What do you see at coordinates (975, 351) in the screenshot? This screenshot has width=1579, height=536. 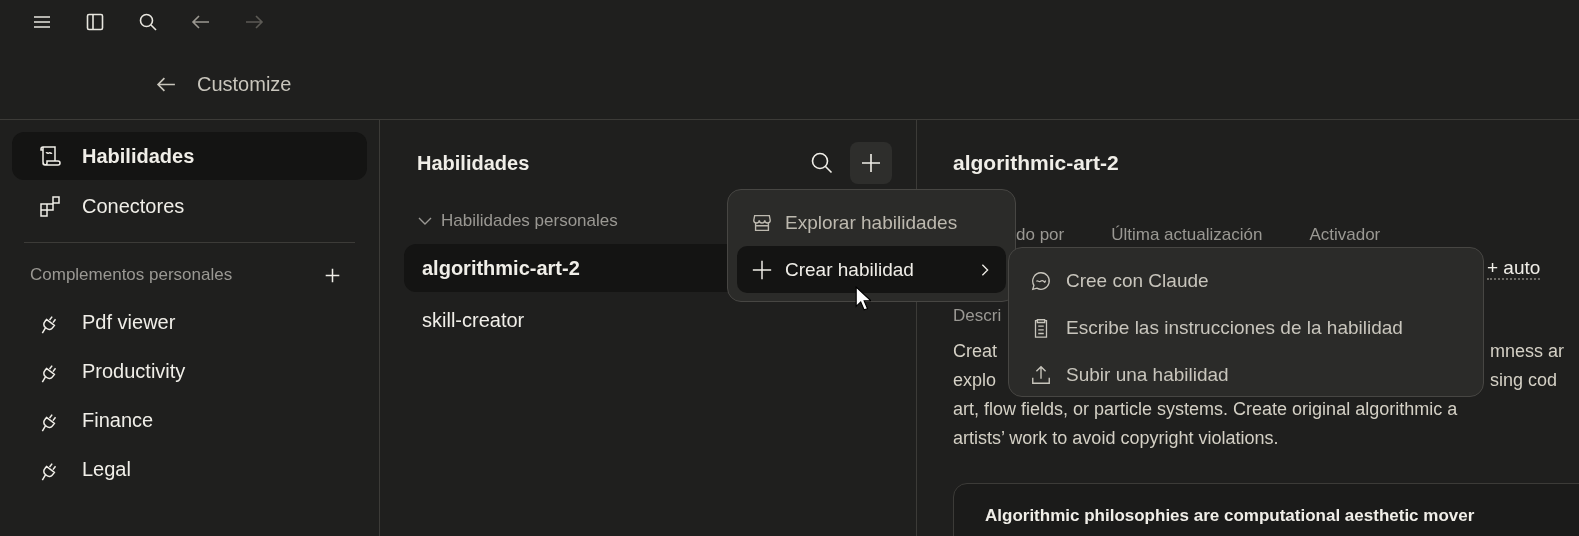 I see `description-text: Creat` at bounding box center [975, 351].